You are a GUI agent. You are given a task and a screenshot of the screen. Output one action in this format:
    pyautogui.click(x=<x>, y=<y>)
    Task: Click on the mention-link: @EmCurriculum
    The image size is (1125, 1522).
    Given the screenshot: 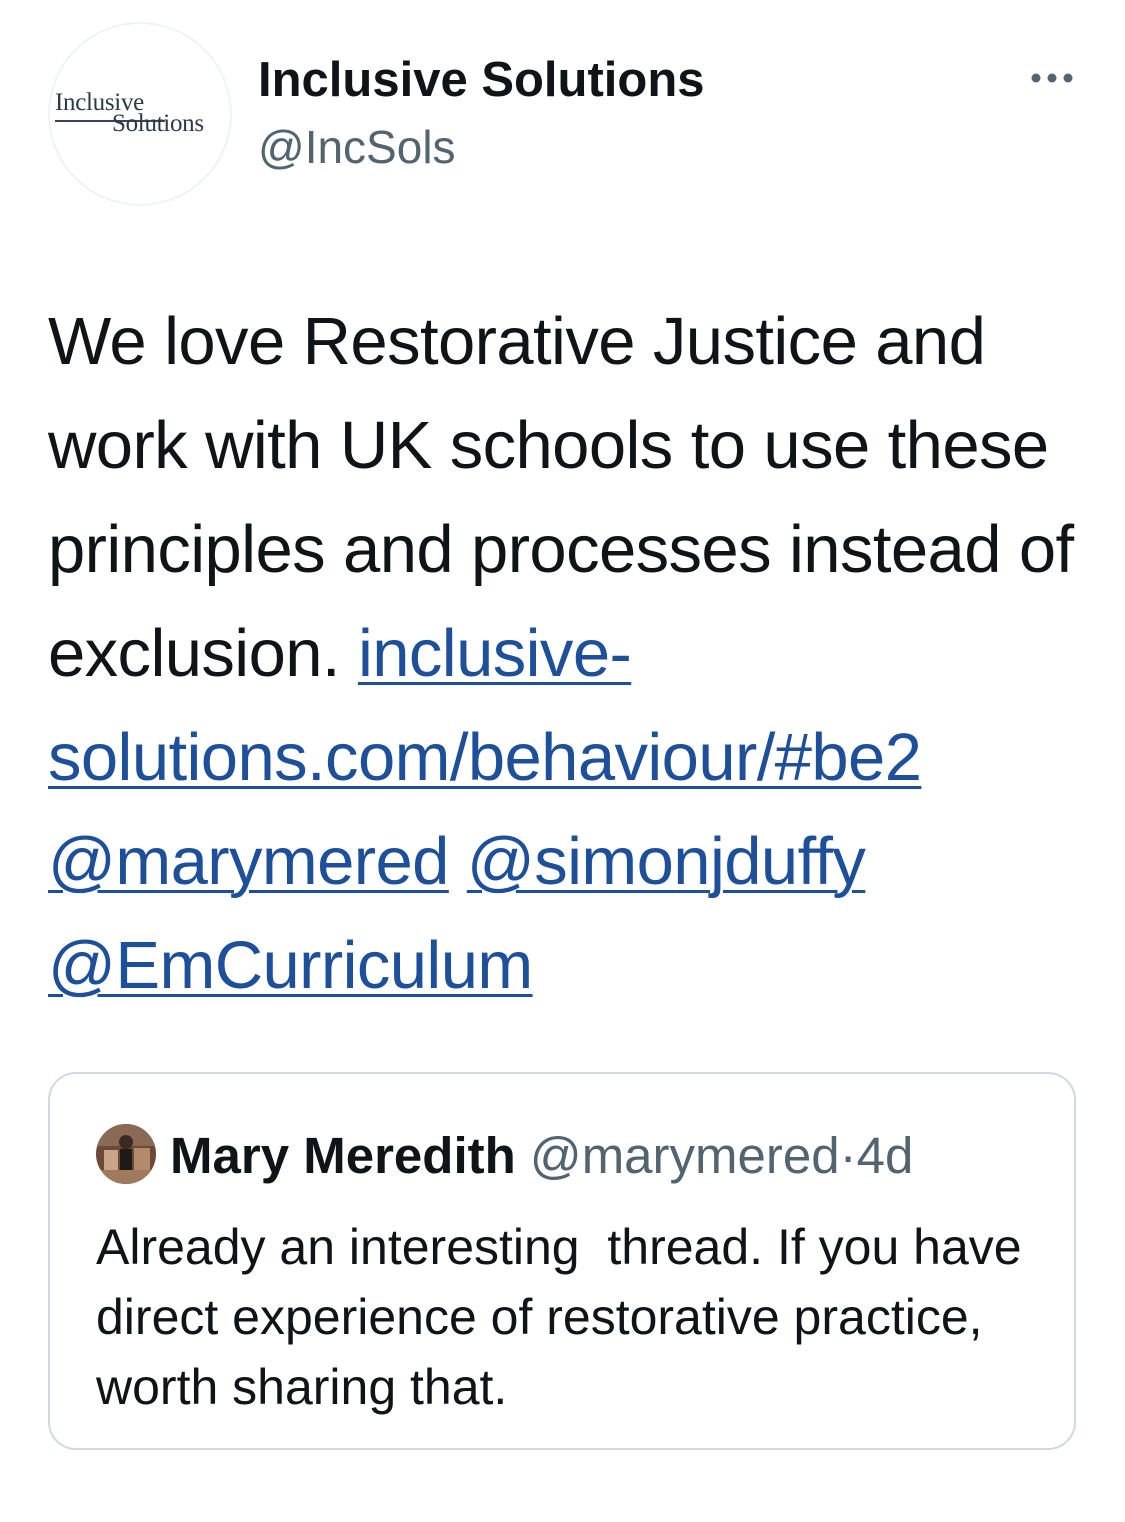 What is the action you would take?
    pyautogui.click(x=290, y=965)
    